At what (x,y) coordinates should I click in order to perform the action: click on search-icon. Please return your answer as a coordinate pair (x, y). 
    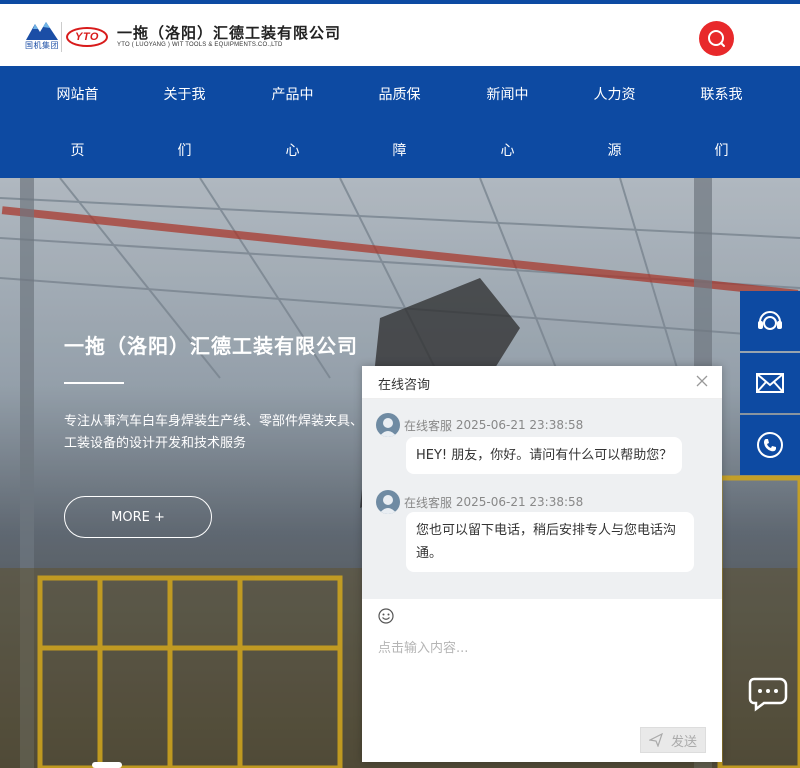
    Looking at the image, I should click on (716, 38).